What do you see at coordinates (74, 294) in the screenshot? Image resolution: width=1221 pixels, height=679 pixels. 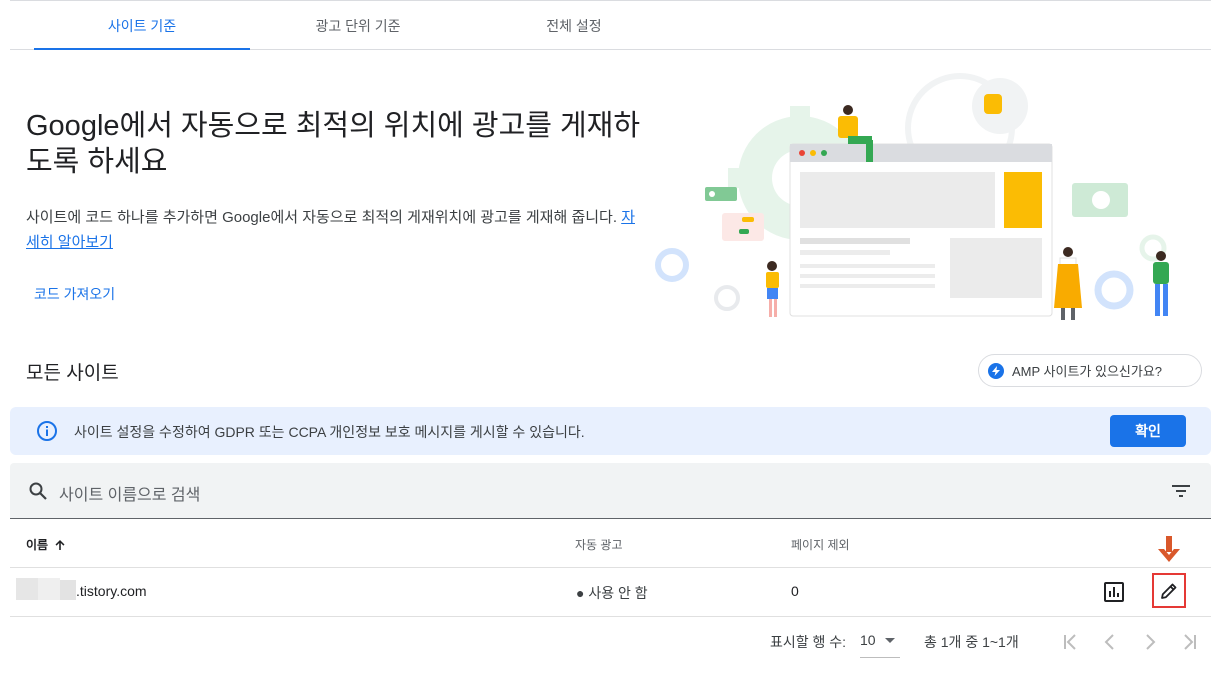 I see `get-code-link: 코드 가져오기` at bounding box center [74, 294].